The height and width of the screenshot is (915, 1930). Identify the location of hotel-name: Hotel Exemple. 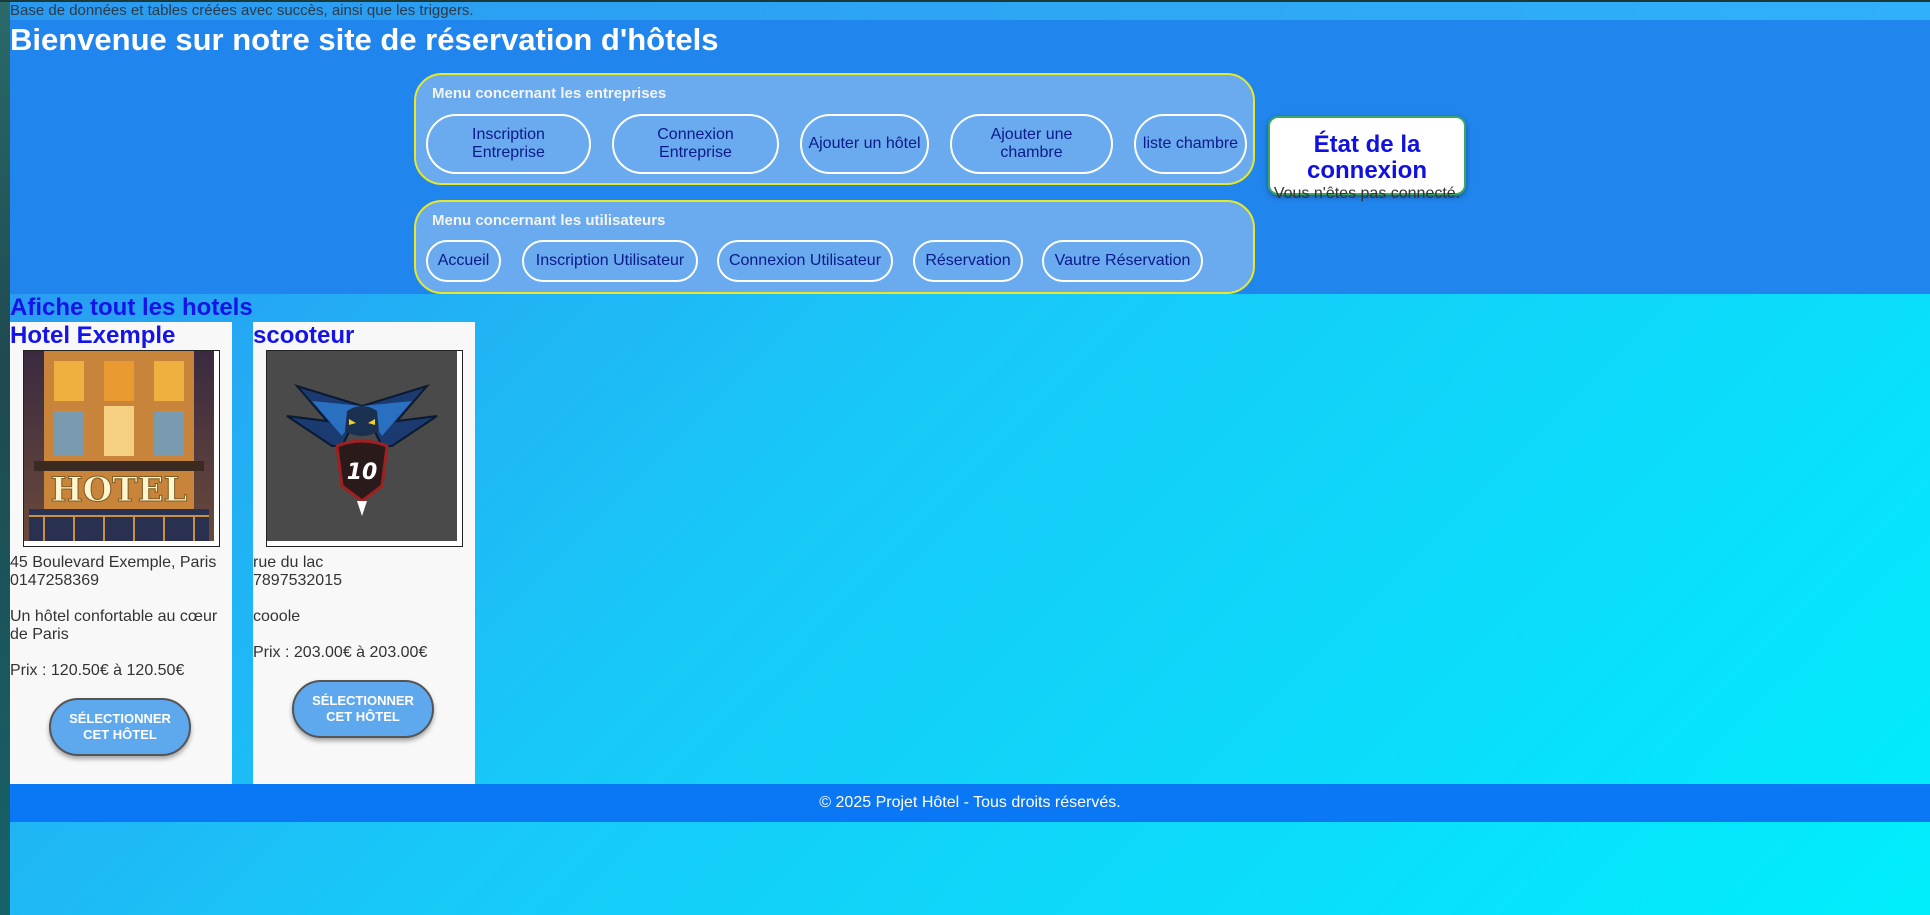
(93, 335).